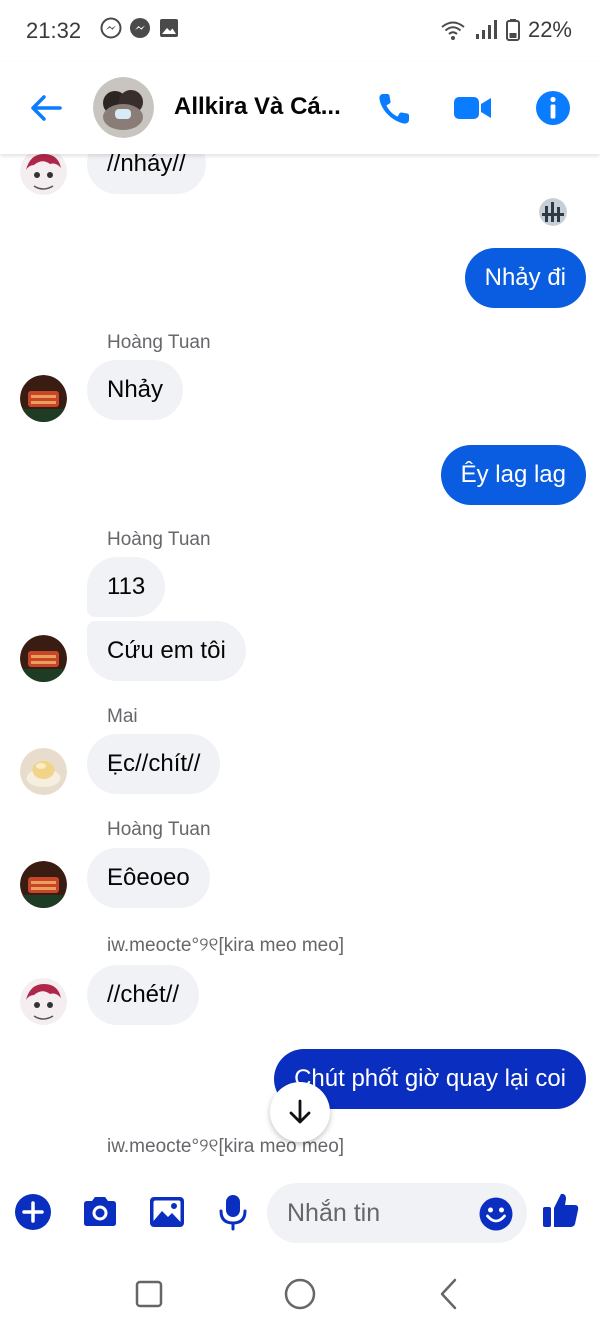  What do you see at coordinates (473, 108) in the screenshot?
I see `video-call-icon` at bounding box center [473, 108].